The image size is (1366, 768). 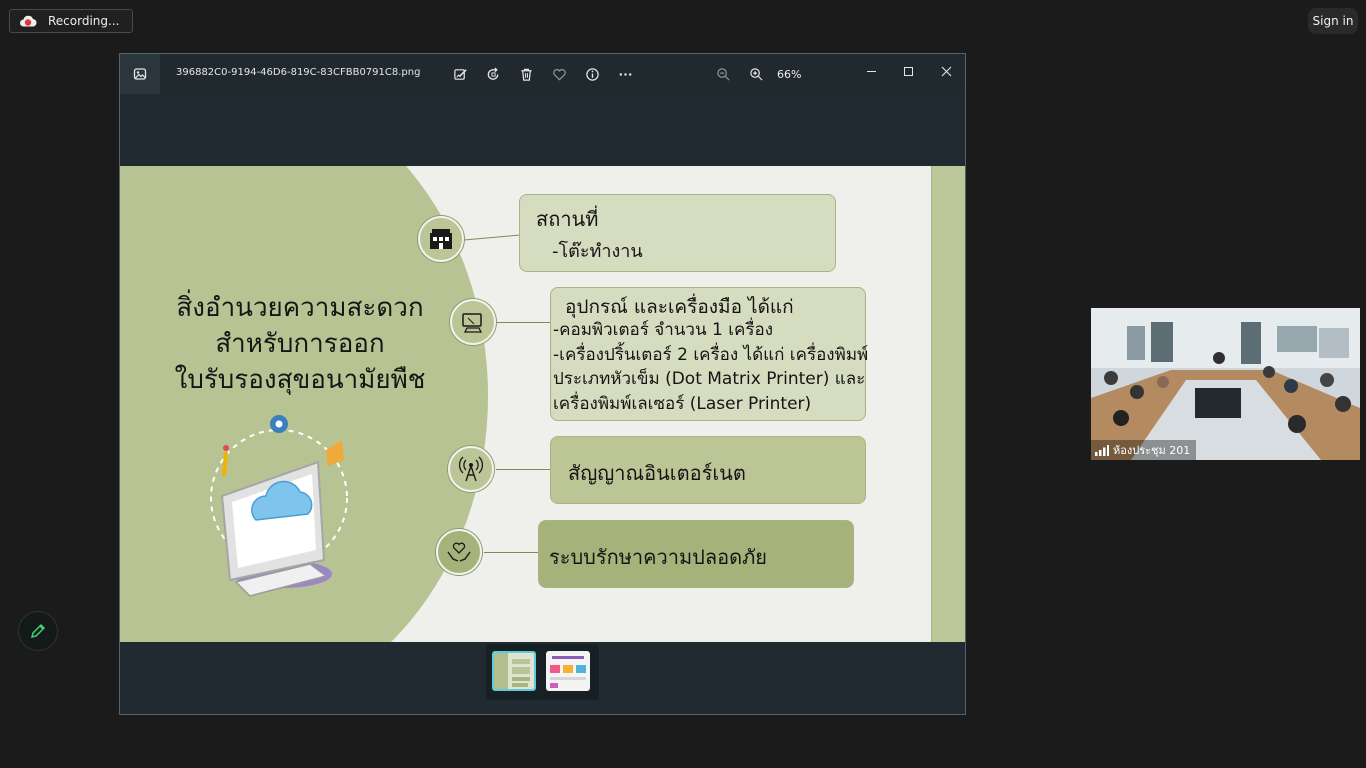 I want to click on slide-title-line: สำหรับการออก, so click(x=300, y=344).